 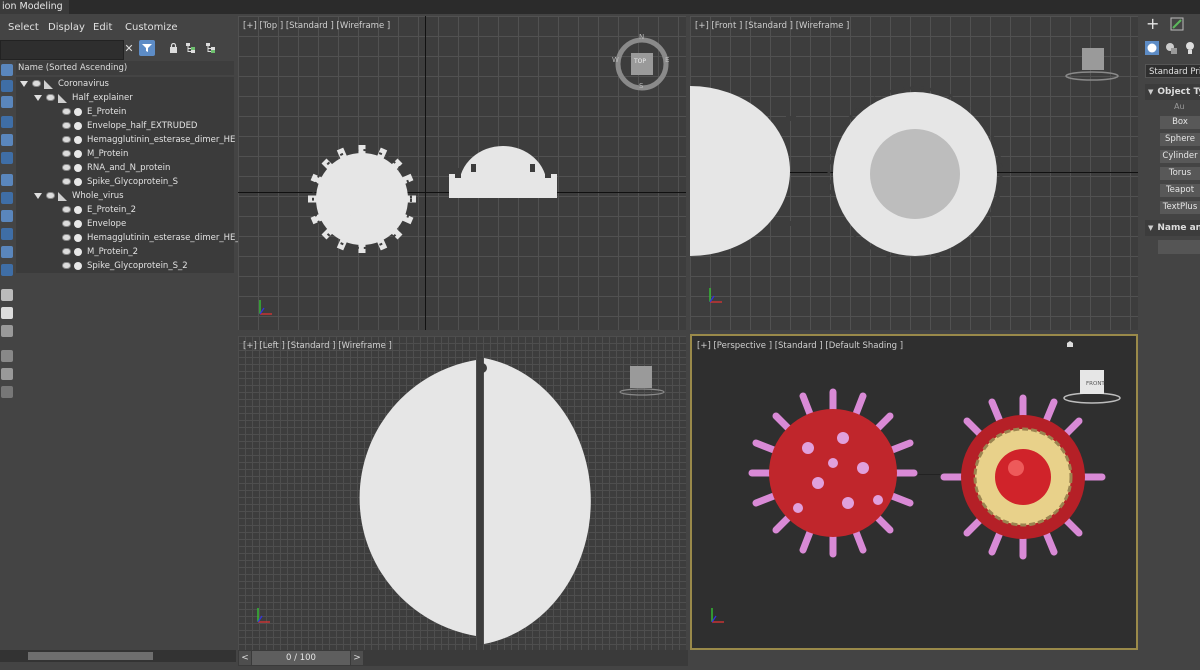 What do you see at coordinates (316, 26) in the screenshot?
I see `viewport-label: [+] [Top ] [Standard ] [Wireframe ]` at bounding box center [316, 26].